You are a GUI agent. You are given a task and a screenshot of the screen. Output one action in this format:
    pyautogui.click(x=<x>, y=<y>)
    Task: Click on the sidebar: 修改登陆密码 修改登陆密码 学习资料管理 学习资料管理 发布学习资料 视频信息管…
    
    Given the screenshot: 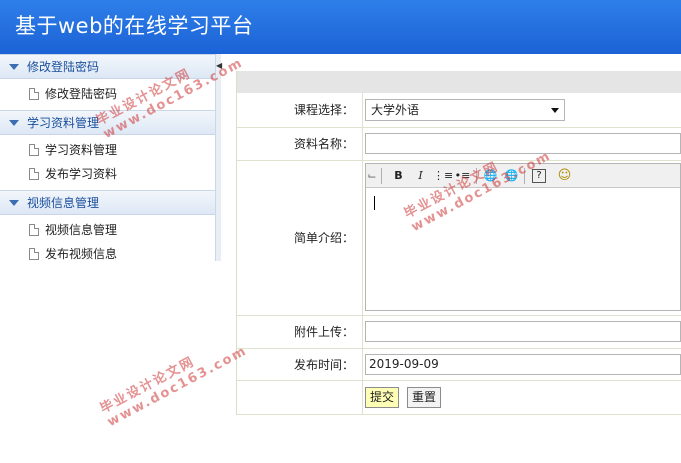 What is the action you would take?
    pyautogui.click(x=108, y=157)
    